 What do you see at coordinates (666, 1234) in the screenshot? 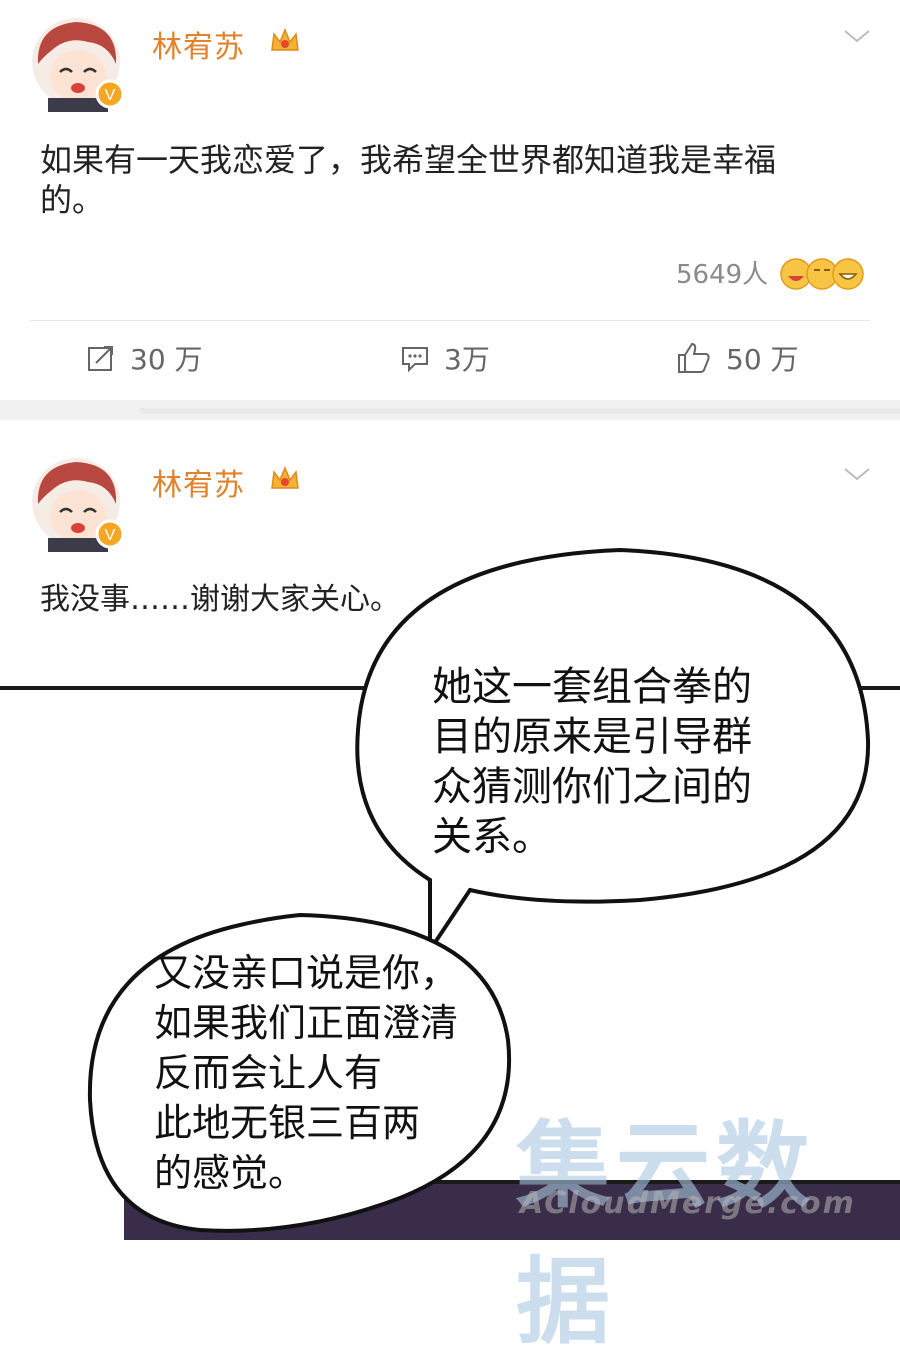
I see `watermark: 集云数据` at bounding box center [666, 1234].